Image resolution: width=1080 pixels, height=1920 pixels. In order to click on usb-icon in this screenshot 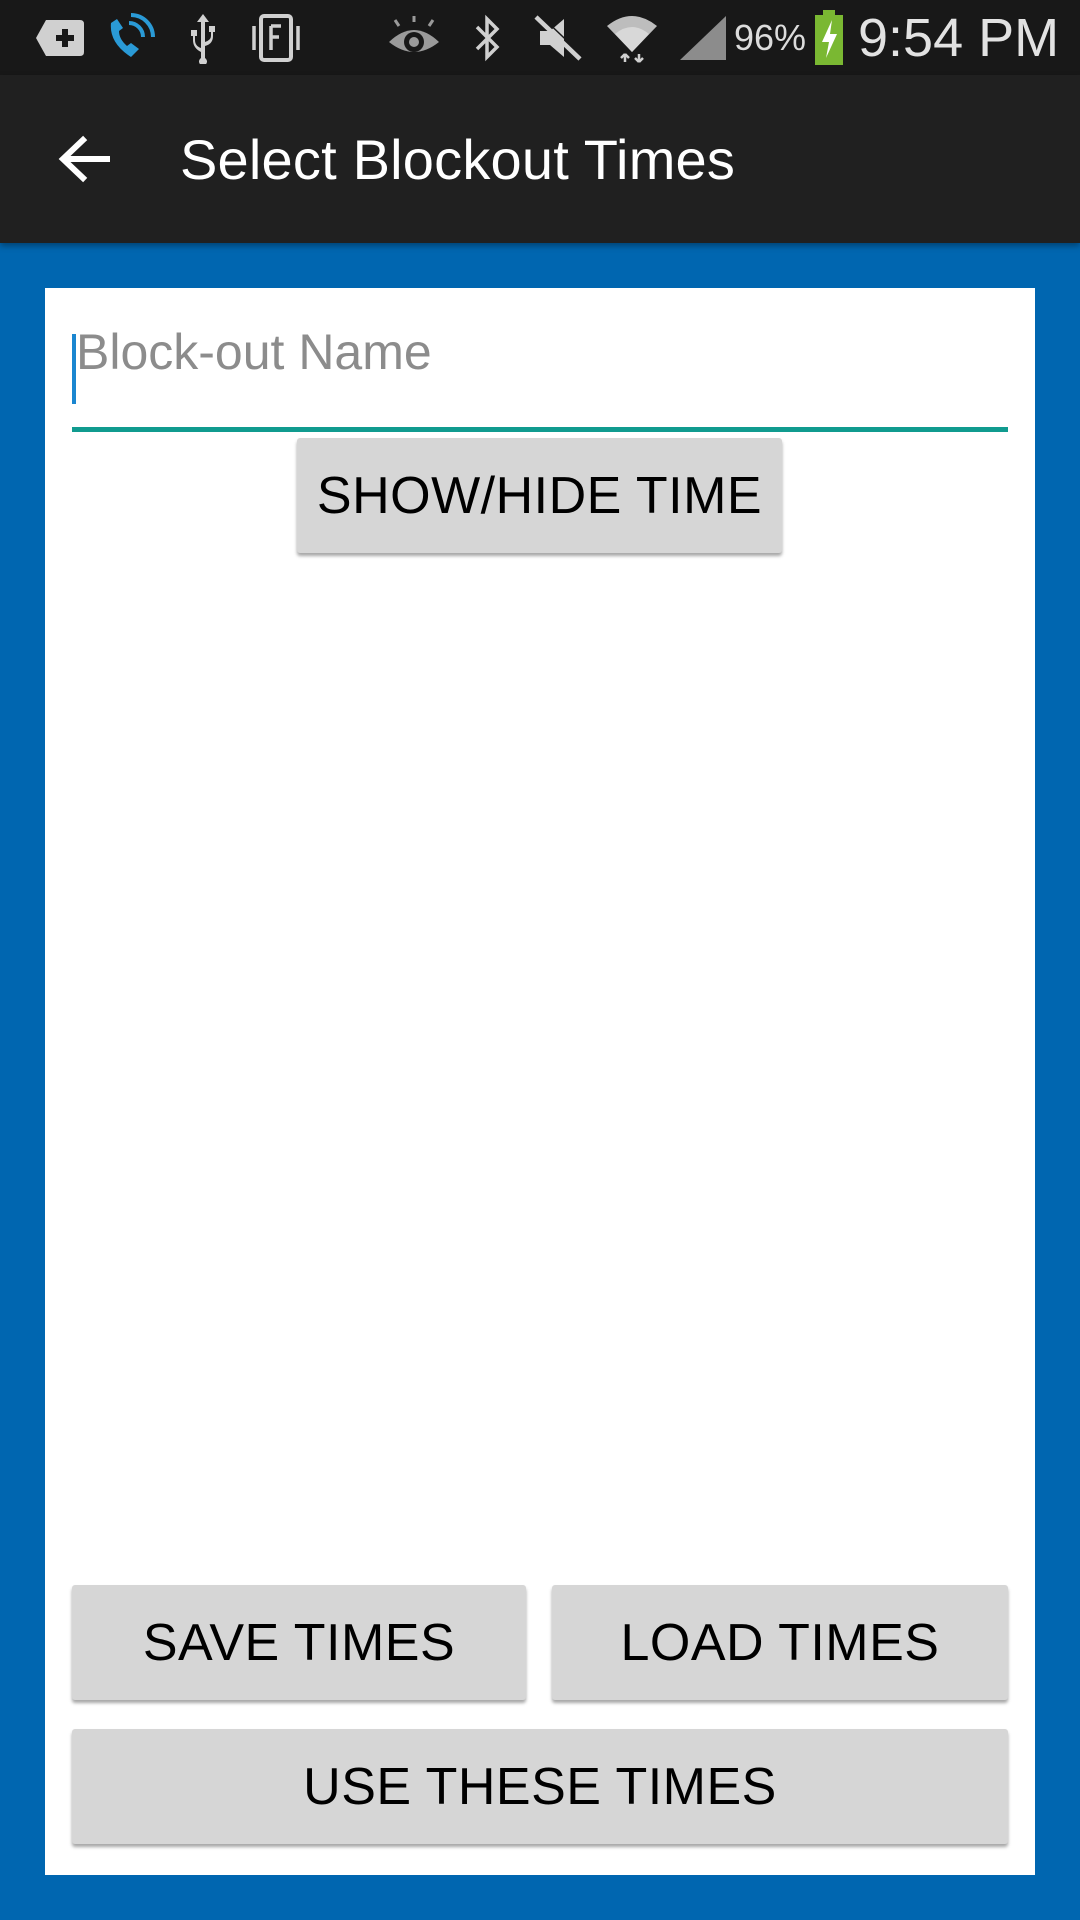, I will do `click(203, 37)`.